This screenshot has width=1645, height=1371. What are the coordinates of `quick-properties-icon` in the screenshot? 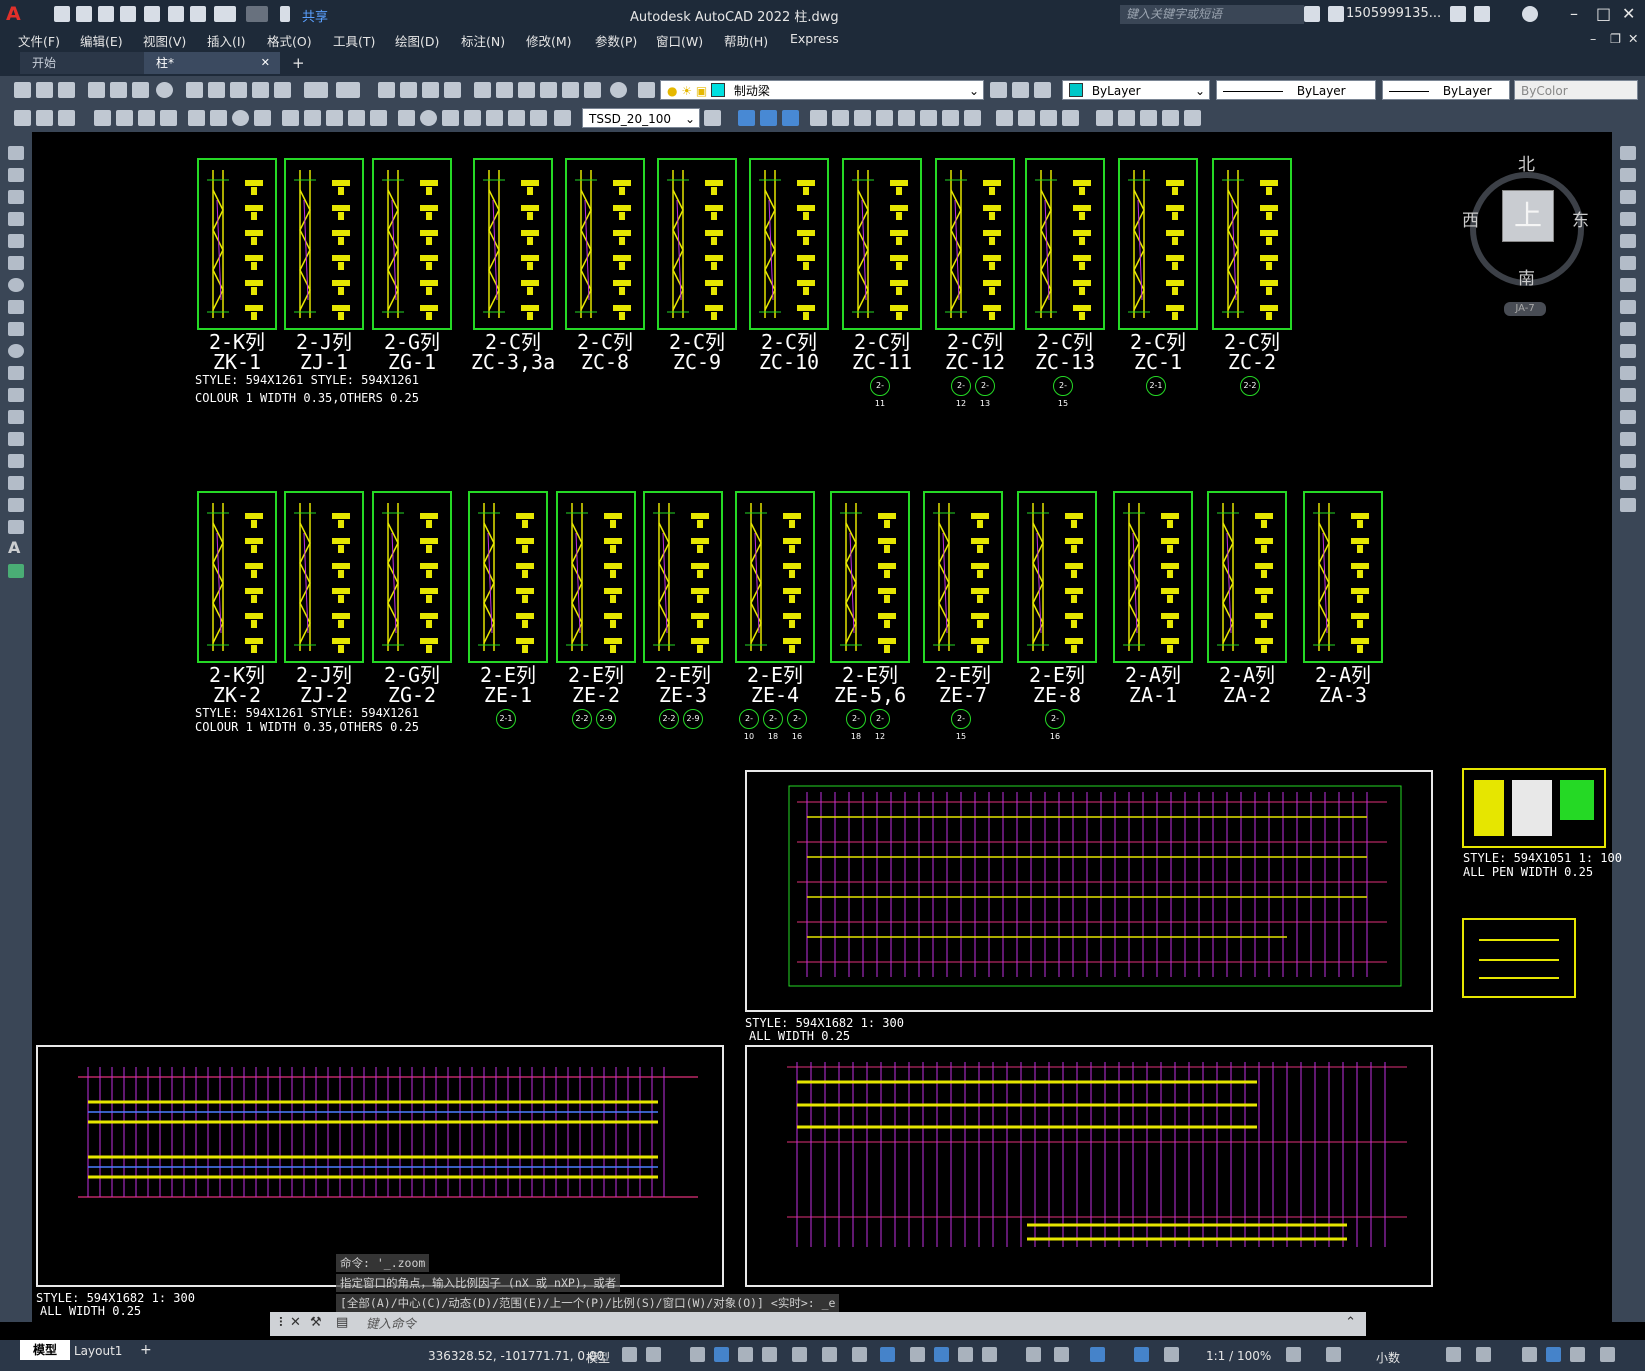 It's located at (1453, 1354).